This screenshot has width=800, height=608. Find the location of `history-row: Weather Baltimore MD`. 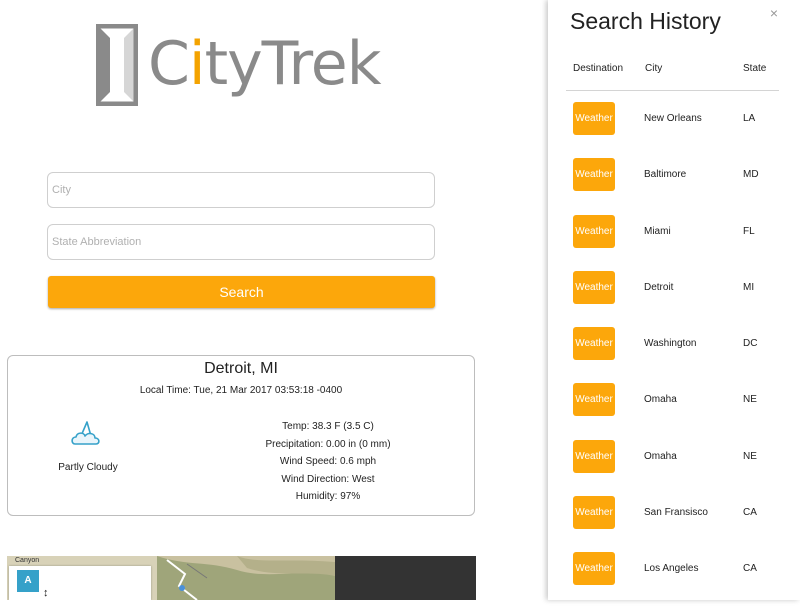

history-row: Weather Baltimore MD is located at coordinates (674, 185).